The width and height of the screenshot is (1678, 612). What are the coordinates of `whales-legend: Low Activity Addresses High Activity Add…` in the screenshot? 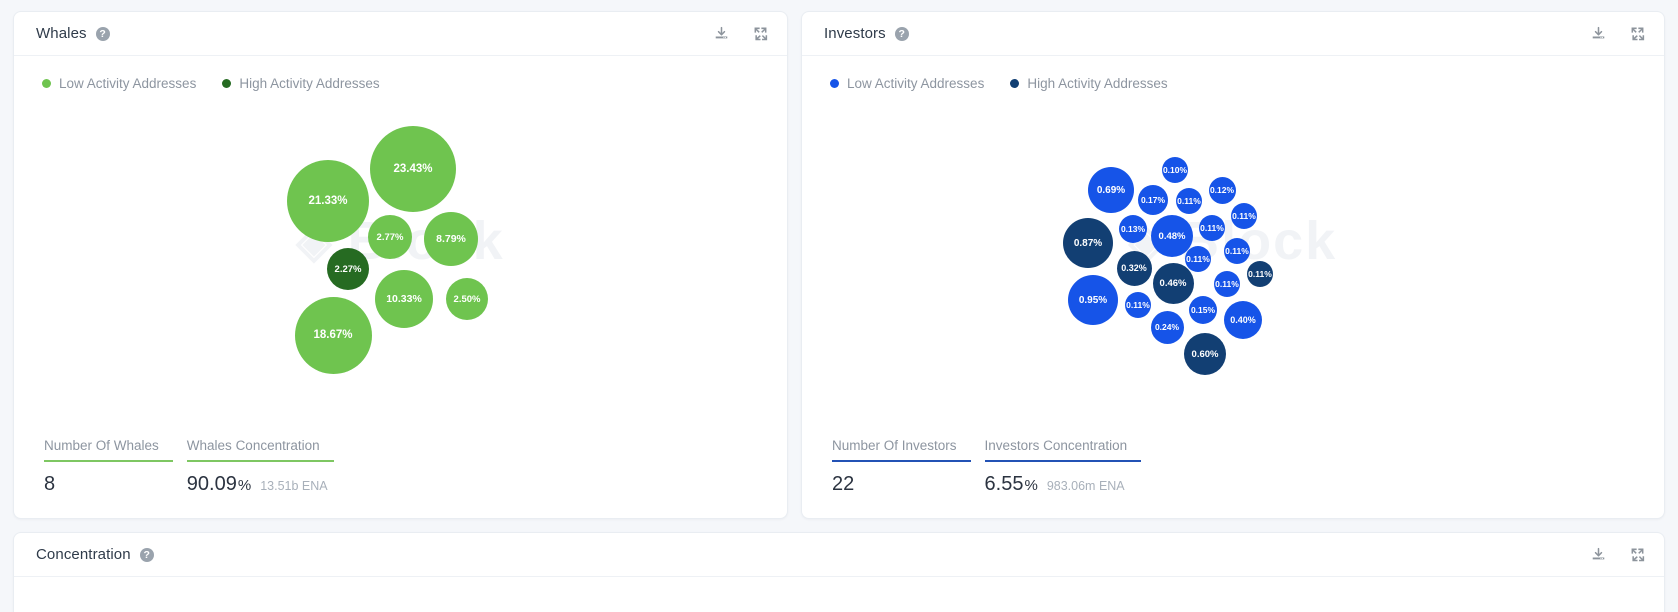 It's located at (400, 73).